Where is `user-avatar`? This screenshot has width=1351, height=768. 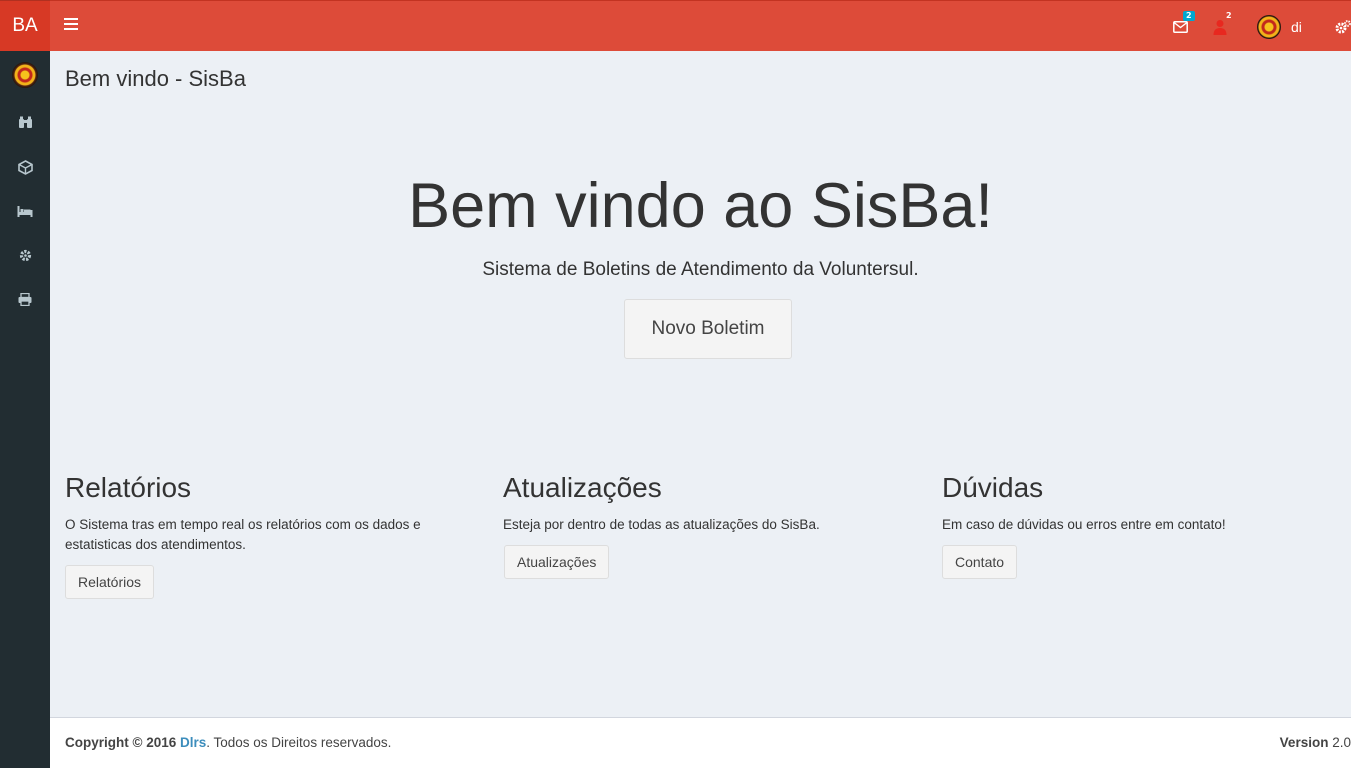 user-avatar is located at coordinates (1269, 26).